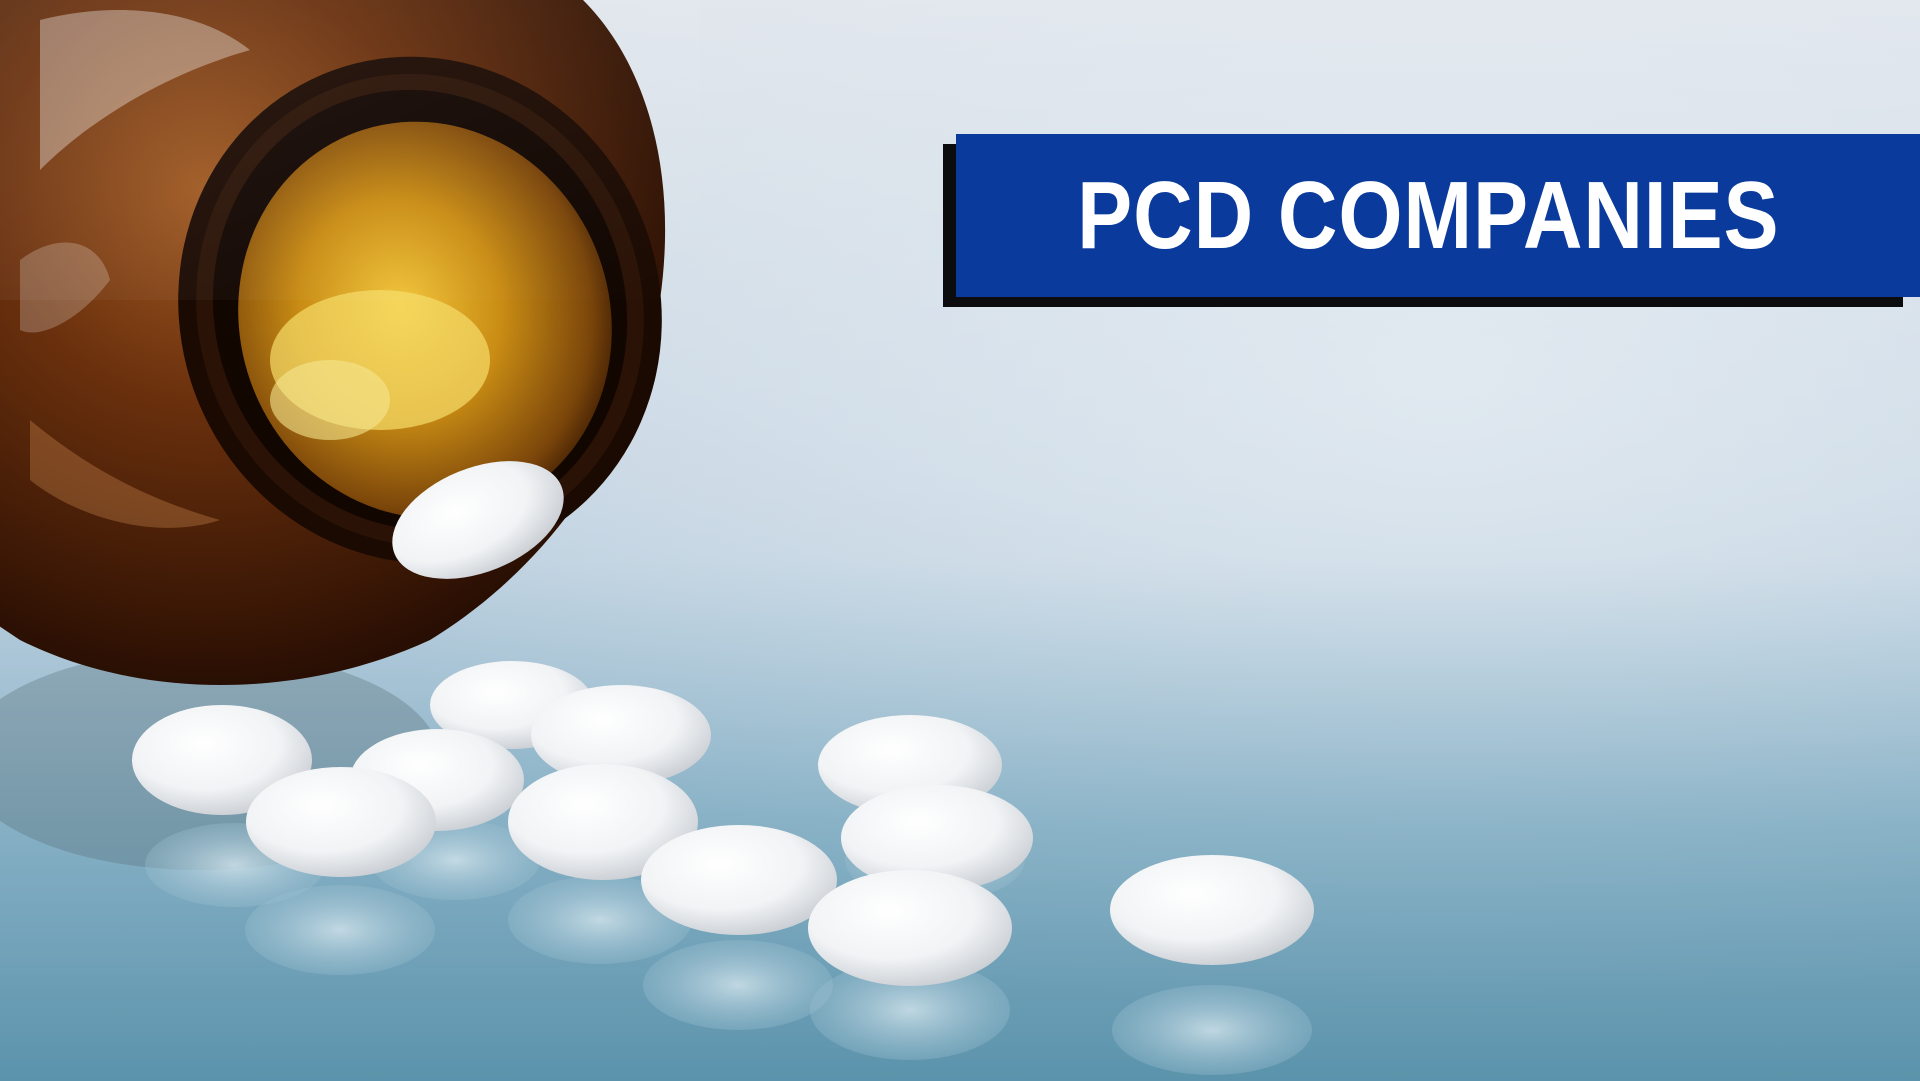  What do you see at coordinates (1428, 215) in the screenshot?
I see `banner-title: PCD COMPANIES` at bounding box center [1428, 215].